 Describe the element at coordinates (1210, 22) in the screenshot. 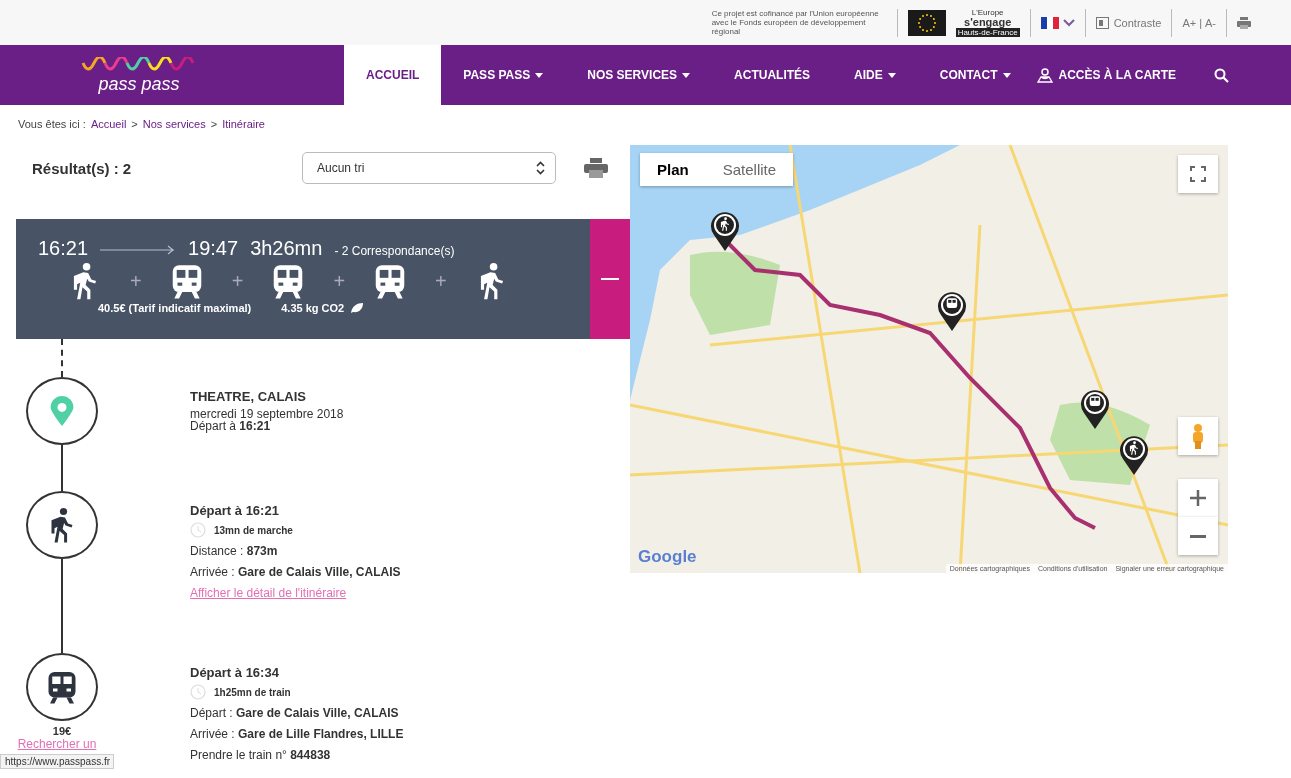

I see `font-decrease-button: A-` at that location.